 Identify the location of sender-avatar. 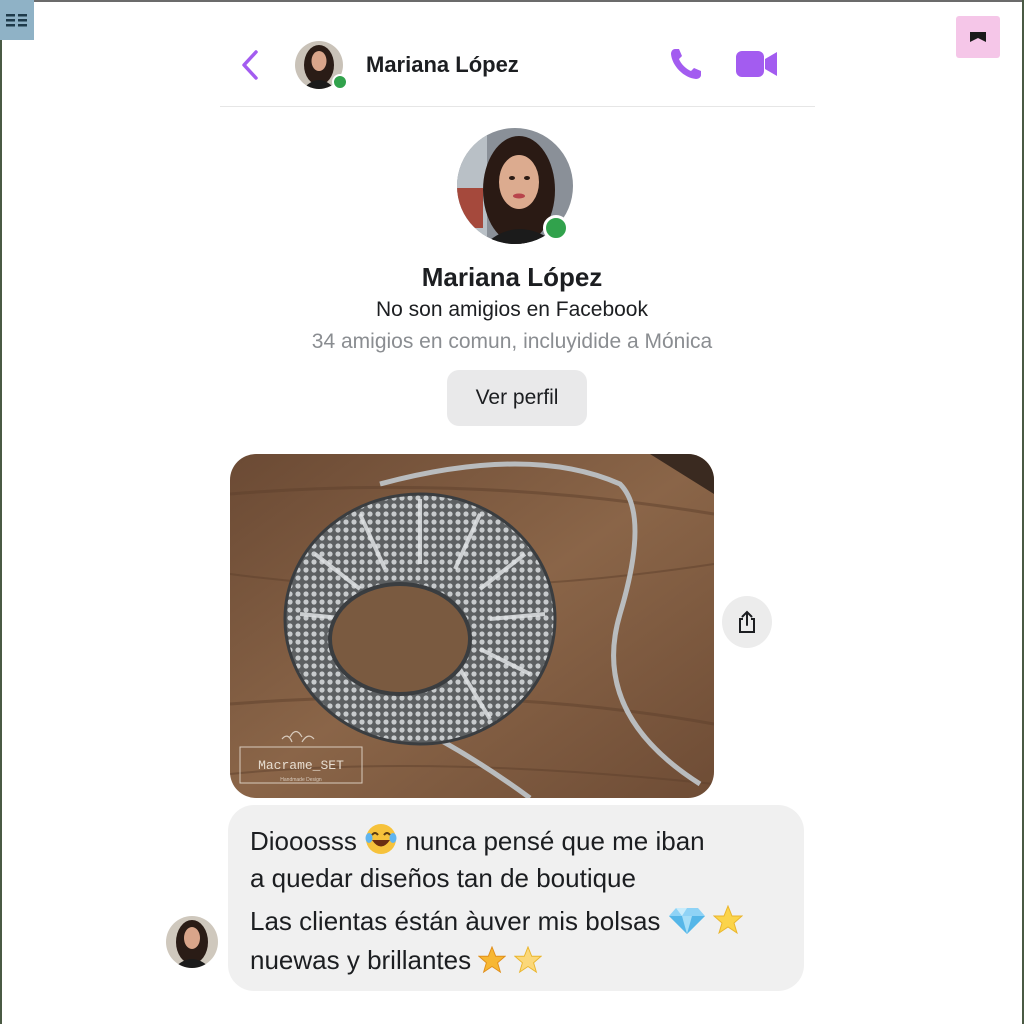
(192, 942).